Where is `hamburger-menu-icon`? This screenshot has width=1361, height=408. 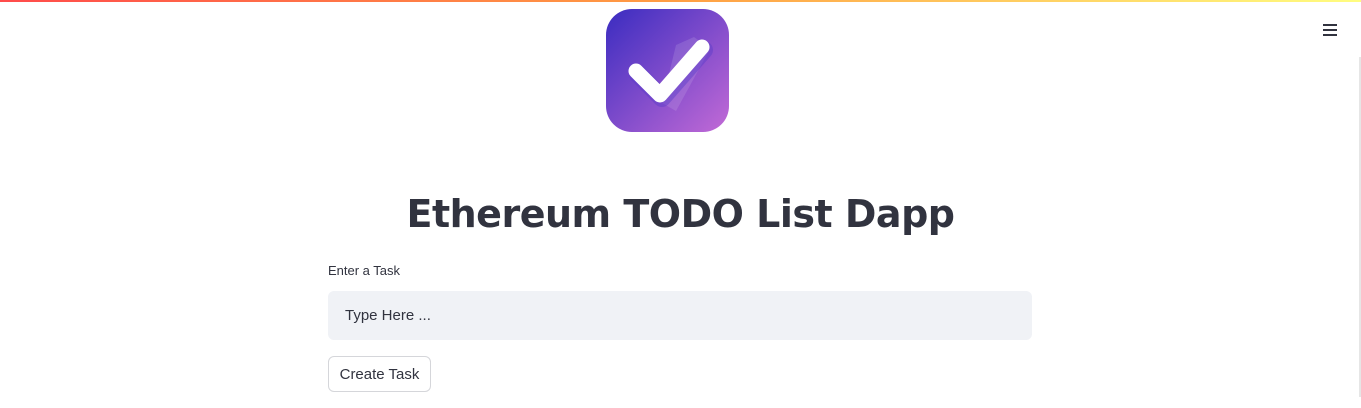
hamburger-menu-icon is located at coordinates (1330, 30).